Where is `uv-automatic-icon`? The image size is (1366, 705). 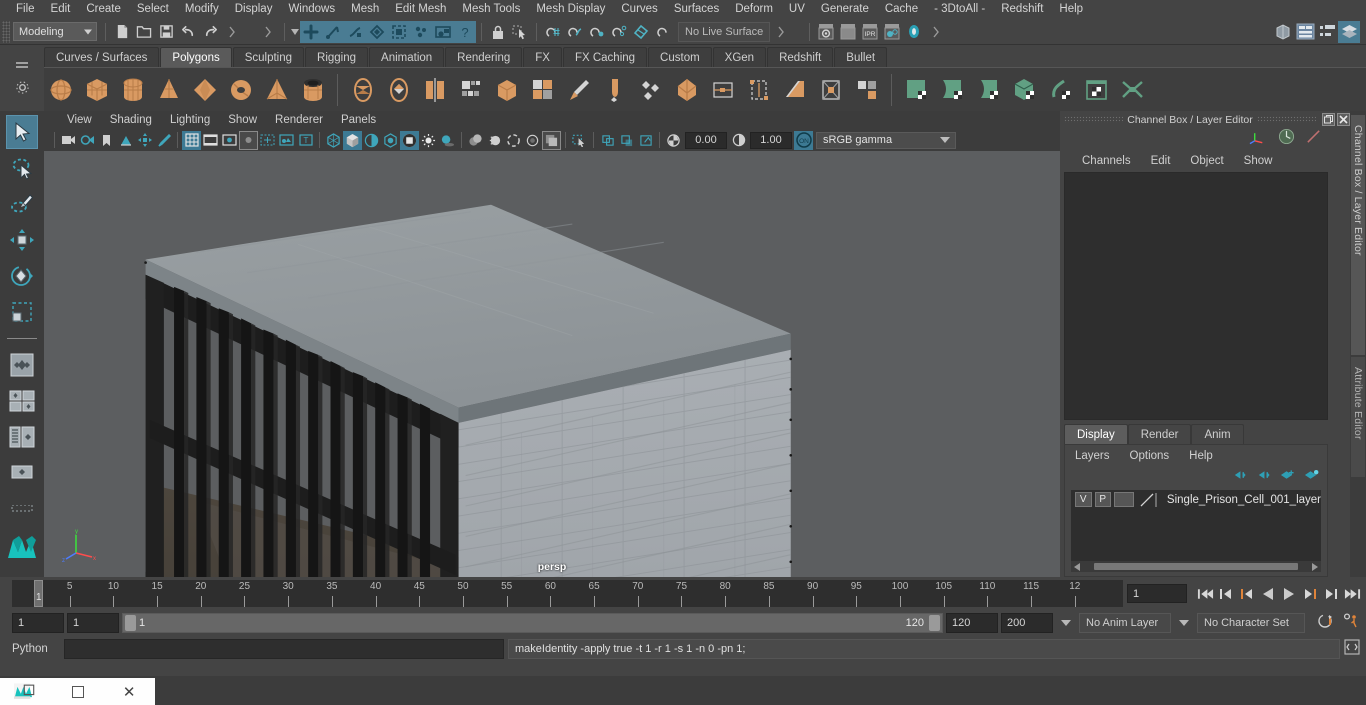 uv-automatic-icon is located at coordinates (1024, 90).